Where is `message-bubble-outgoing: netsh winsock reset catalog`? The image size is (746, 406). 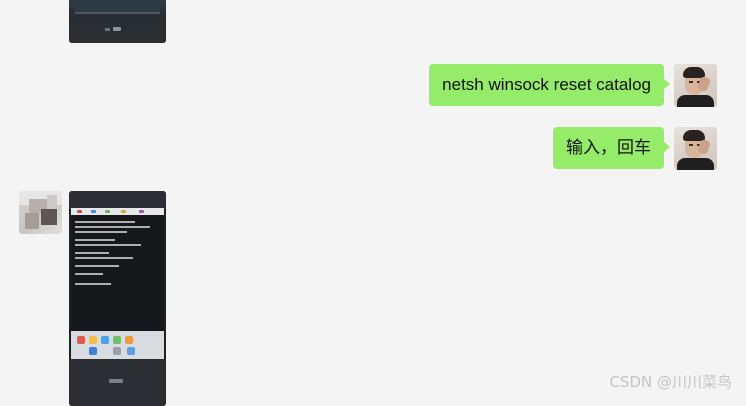 message-bubble-outgoing: netsh winsock reset catalog is located at coordinates (549, 85).